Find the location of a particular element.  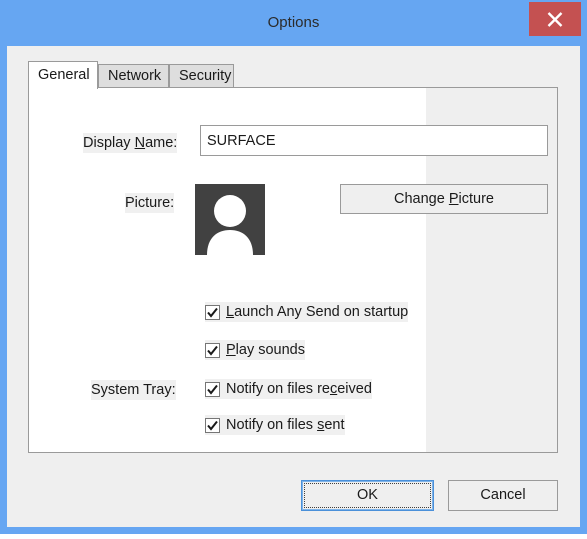

person-silhouette-icon is located at coordinates (230, 225).